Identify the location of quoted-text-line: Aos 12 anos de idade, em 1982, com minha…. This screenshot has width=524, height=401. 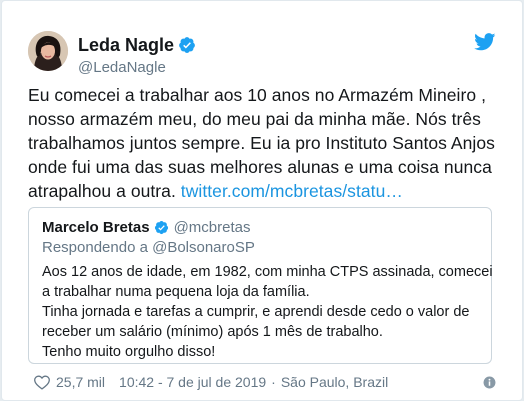
(267, 272).